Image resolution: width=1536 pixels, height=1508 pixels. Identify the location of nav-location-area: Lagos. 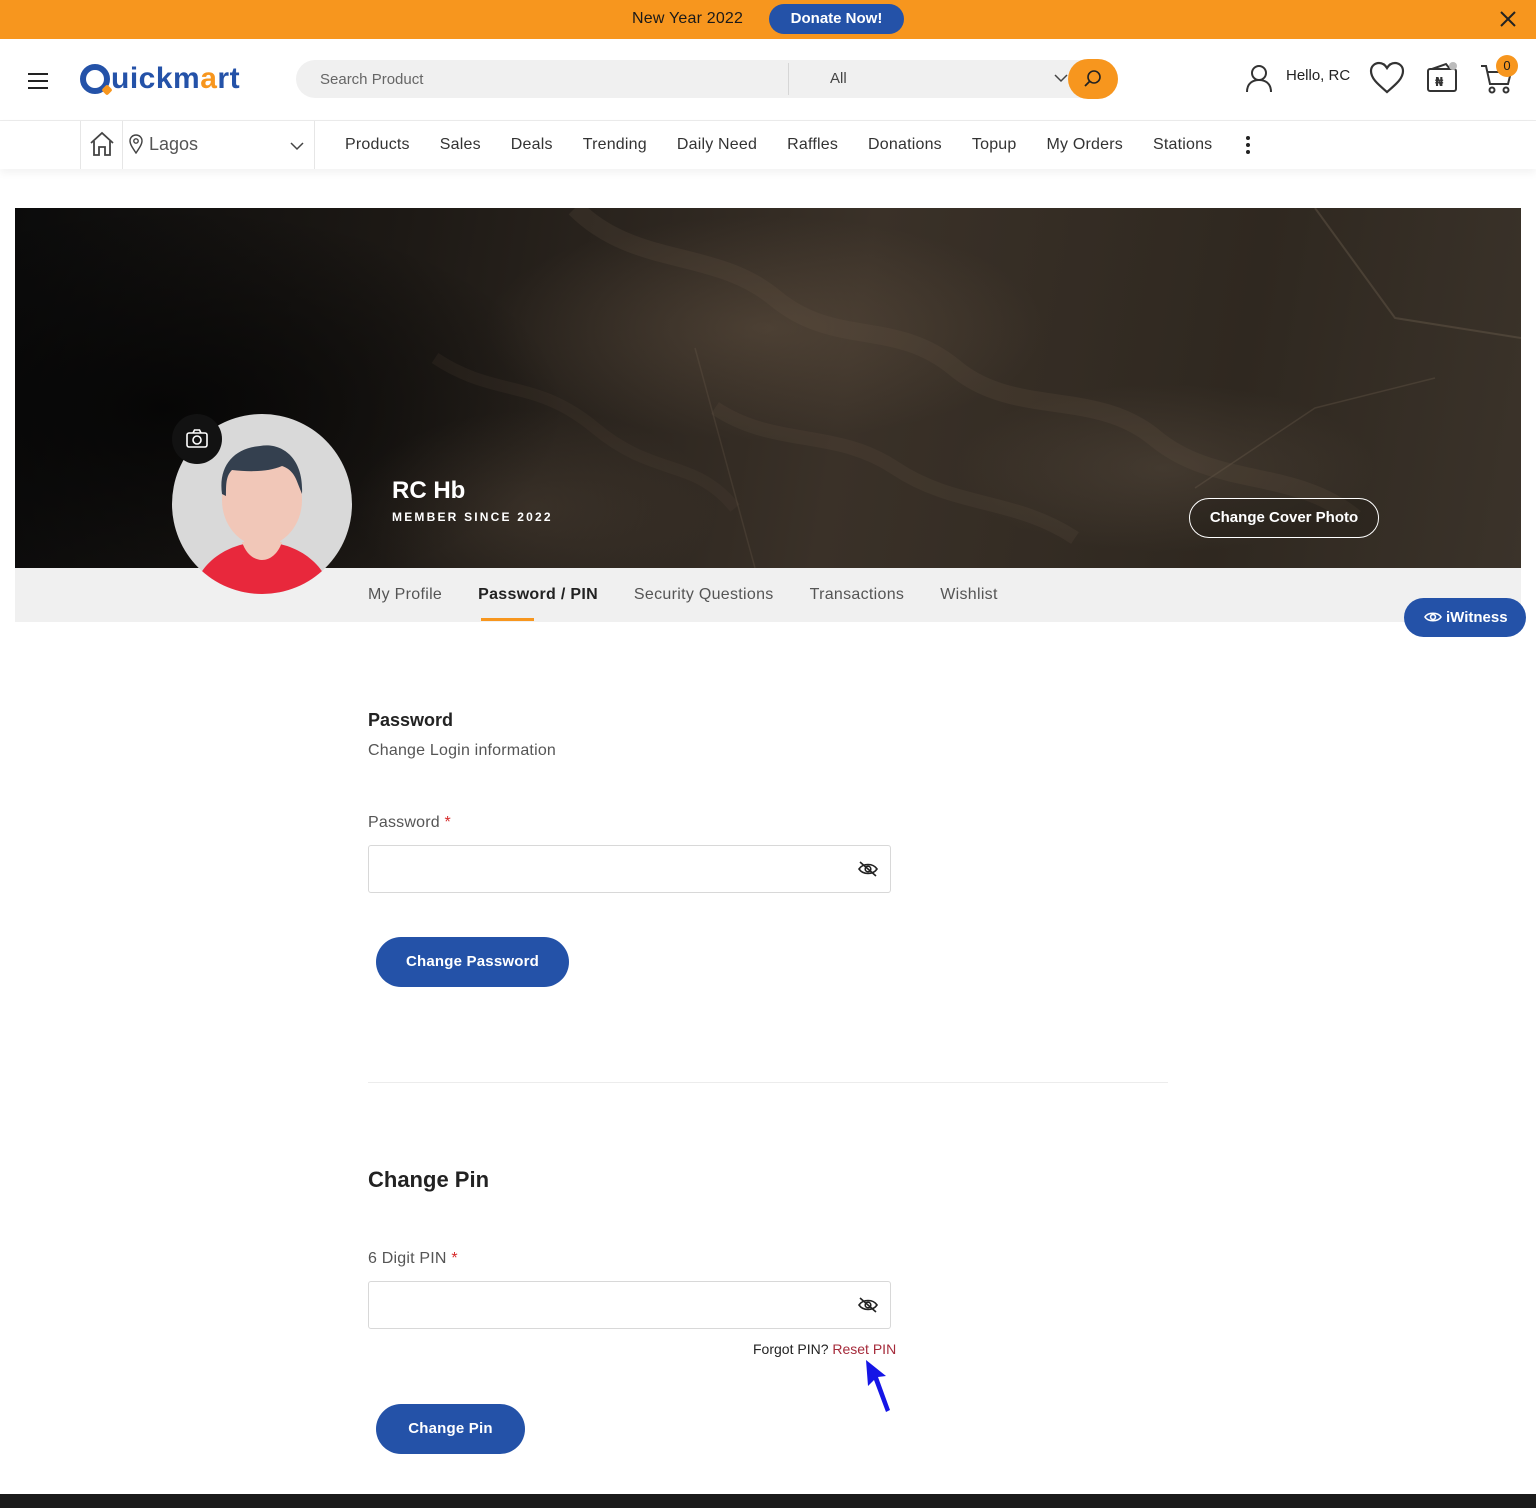
(197, 145).